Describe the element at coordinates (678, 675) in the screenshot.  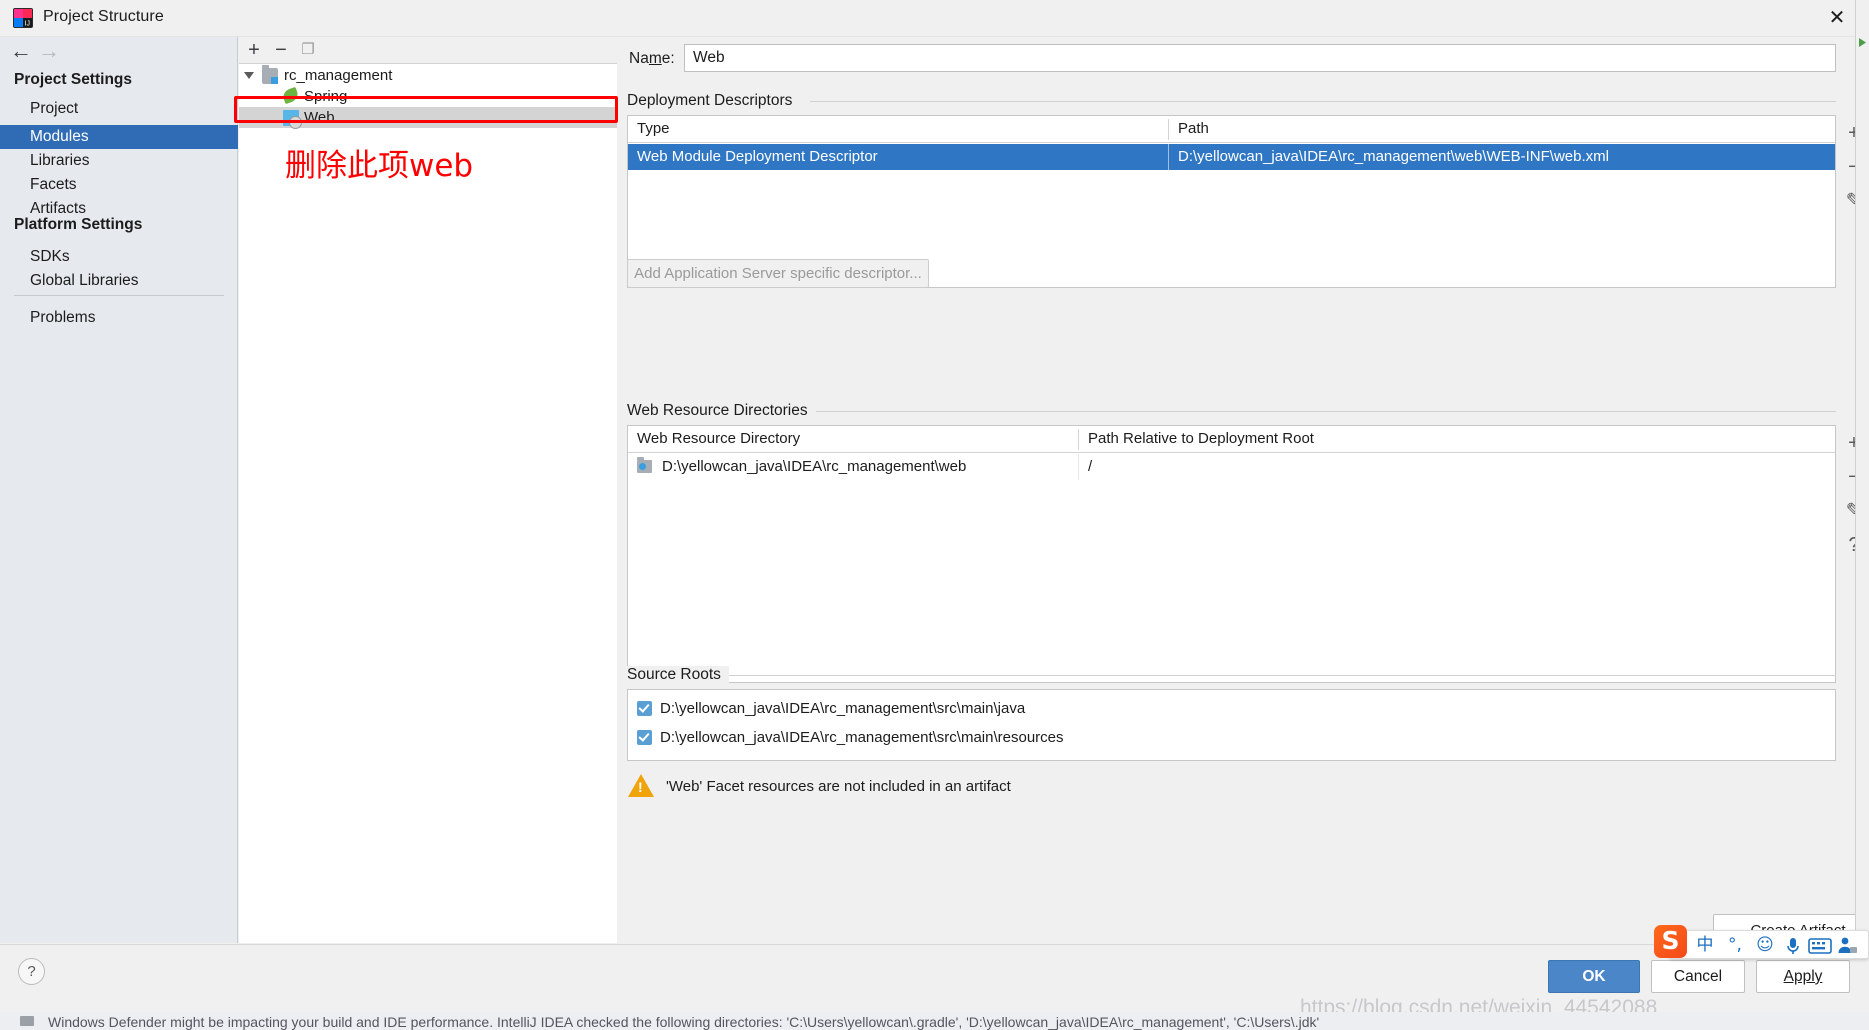
I see `source-roots-group-label: Source Roots` at that location.